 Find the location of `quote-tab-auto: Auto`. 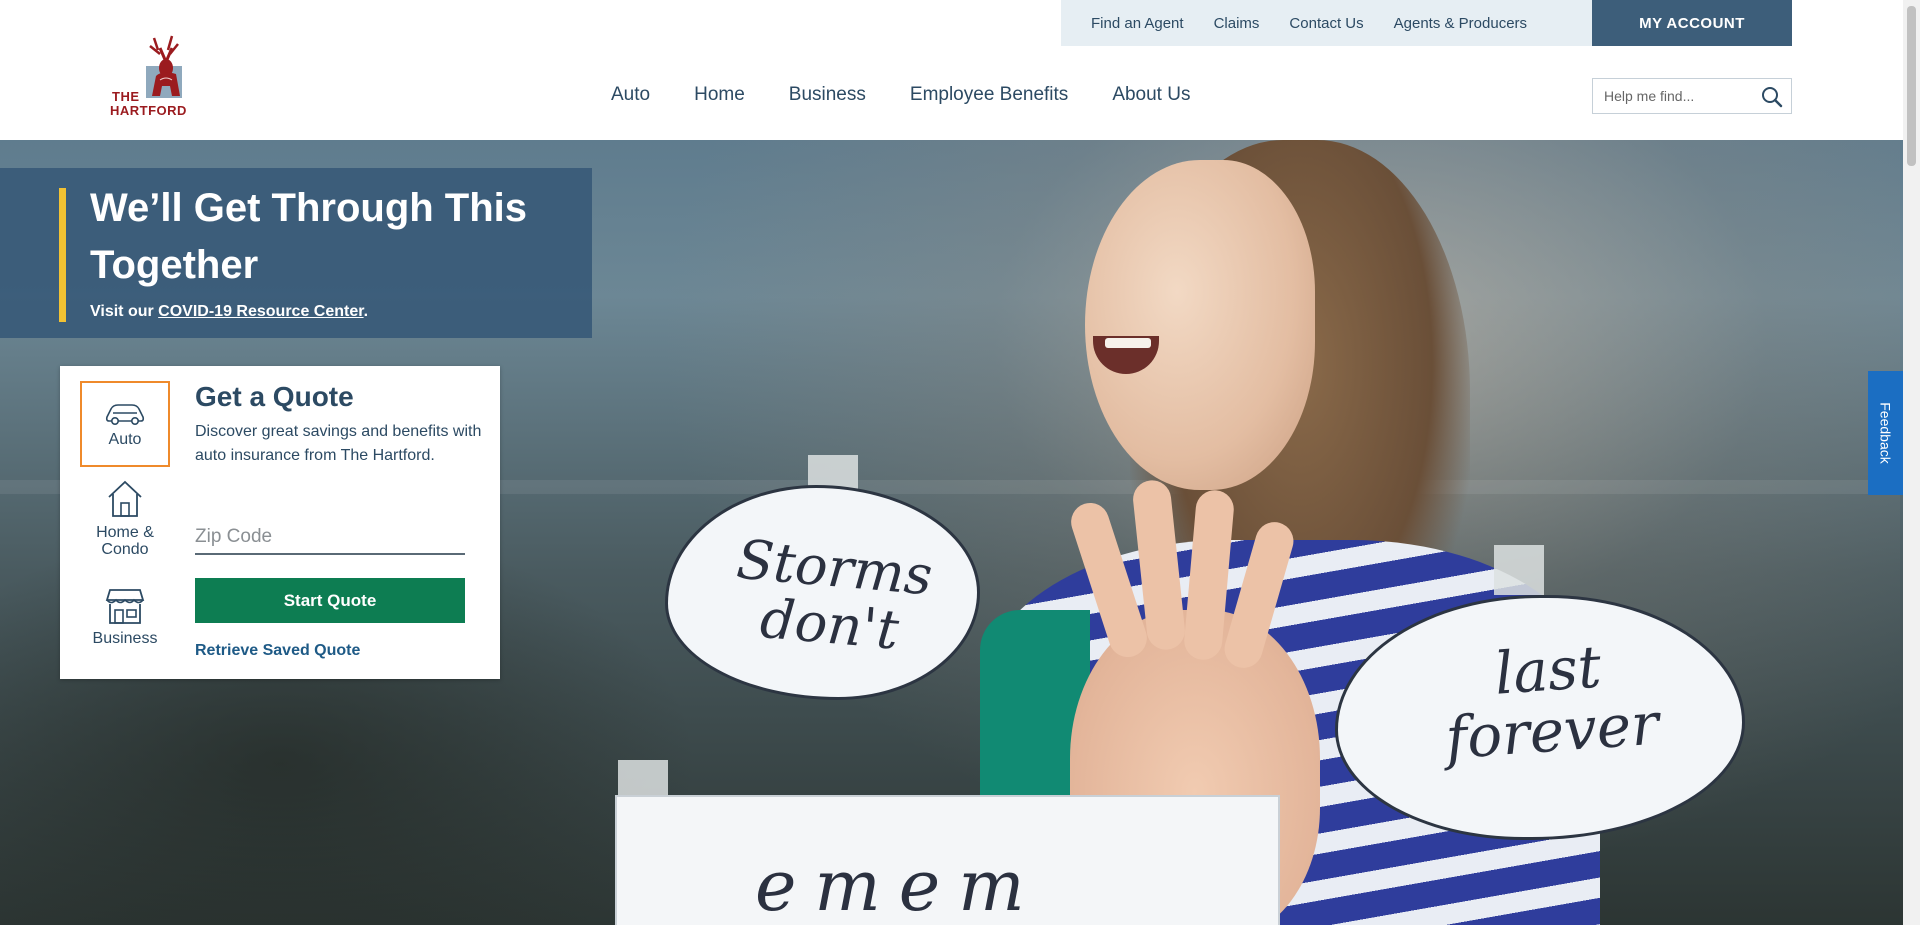

quote-tab-auto: Auto is located at coordinates (125, 424).